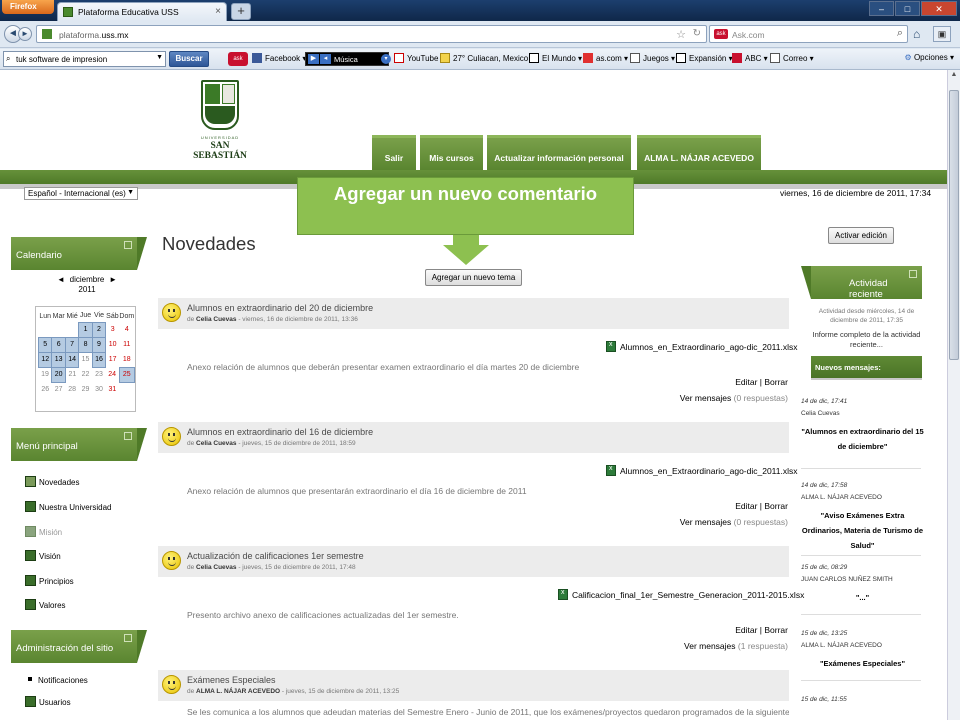 Image resolution: width=960 pixels, height=720 pixels. I want to click on scroll-up-icon: ▲, so click(954, 77).